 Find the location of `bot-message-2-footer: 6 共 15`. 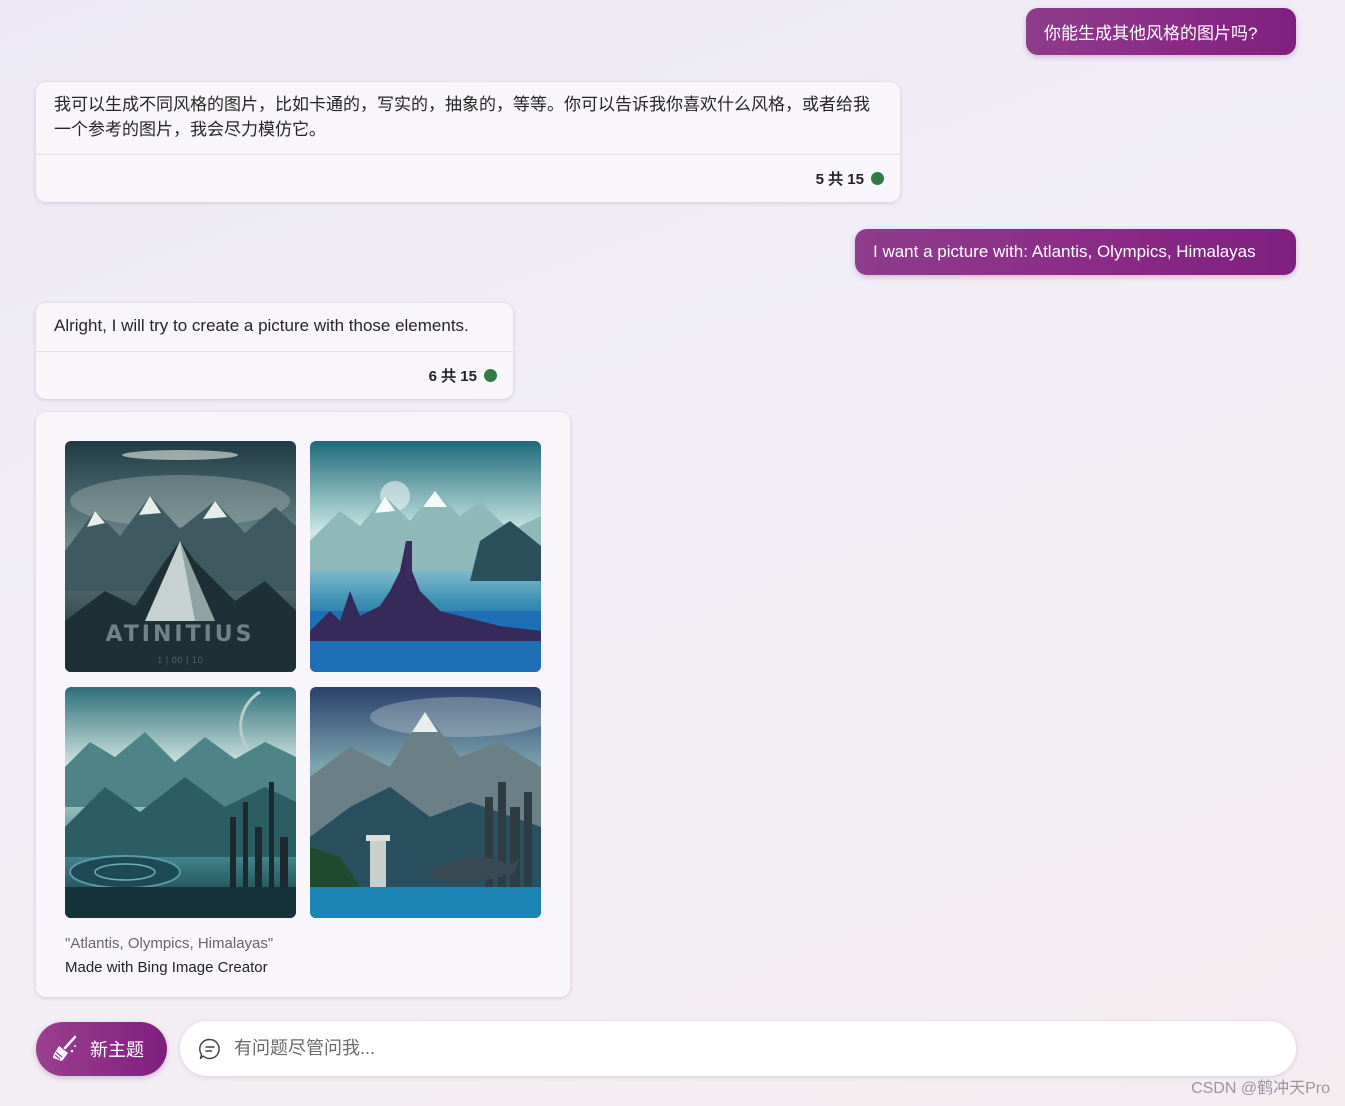

bot-message-2-footer: 6 共 15 is located at coordinates (274, 375).